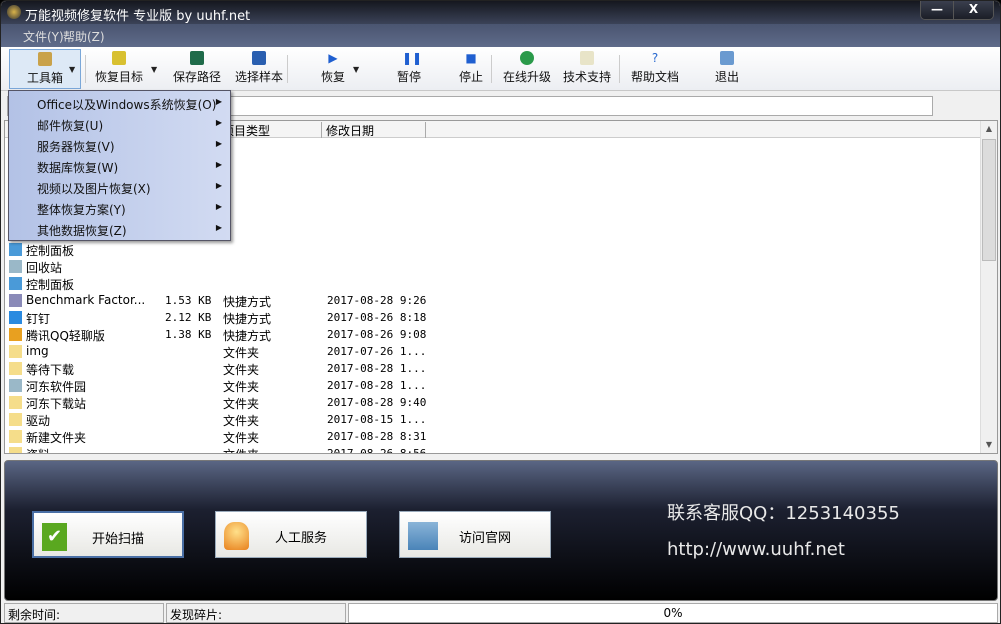  What do you see at coordinates (973, 10) in the screenshot?
I see `close-button: X` at bounding box center [973, 10].